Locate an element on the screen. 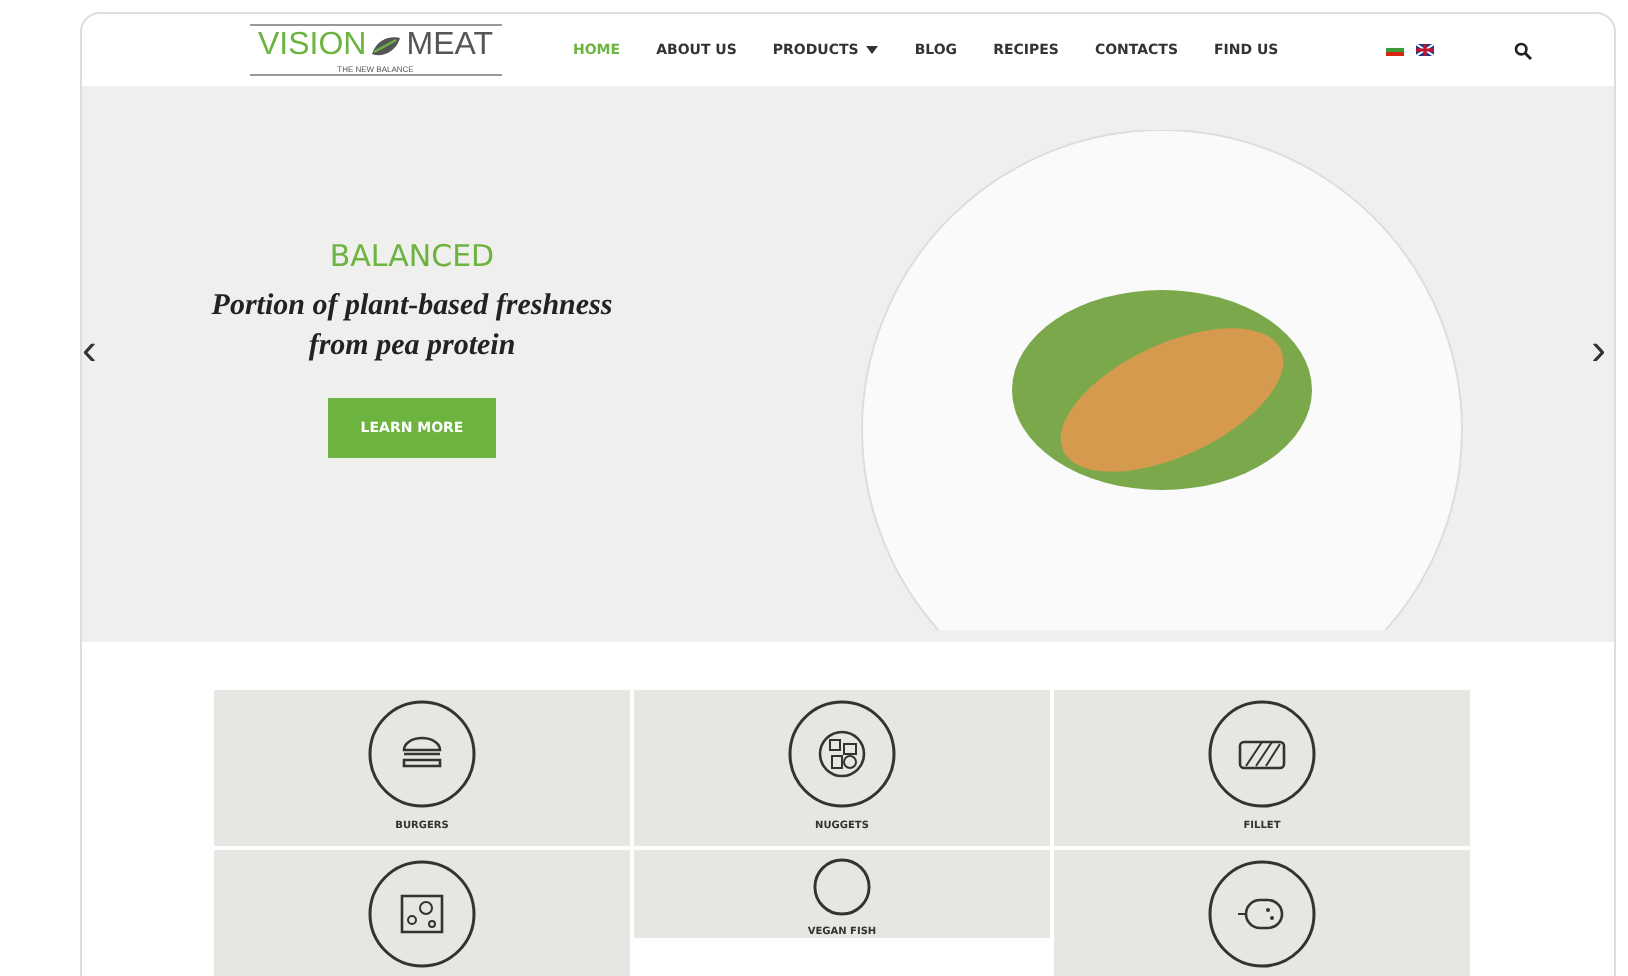  next-slide-button: › is located at coordinates (1598, 350).